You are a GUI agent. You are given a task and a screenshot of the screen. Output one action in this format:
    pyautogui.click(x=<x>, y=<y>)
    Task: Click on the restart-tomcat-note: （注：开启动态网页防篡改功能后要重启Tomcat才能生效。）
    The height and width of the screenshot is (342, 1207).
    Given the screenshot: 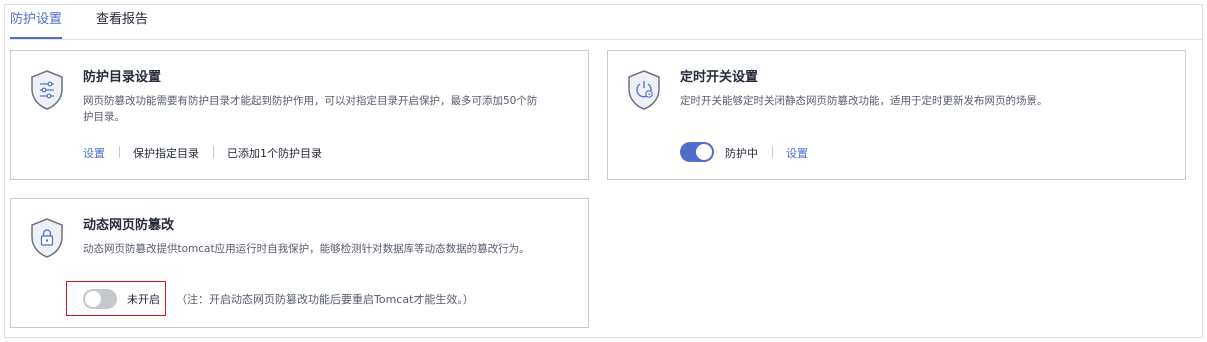 What is the action you would take?
    pyautogui.click(x=325, y=299)
    